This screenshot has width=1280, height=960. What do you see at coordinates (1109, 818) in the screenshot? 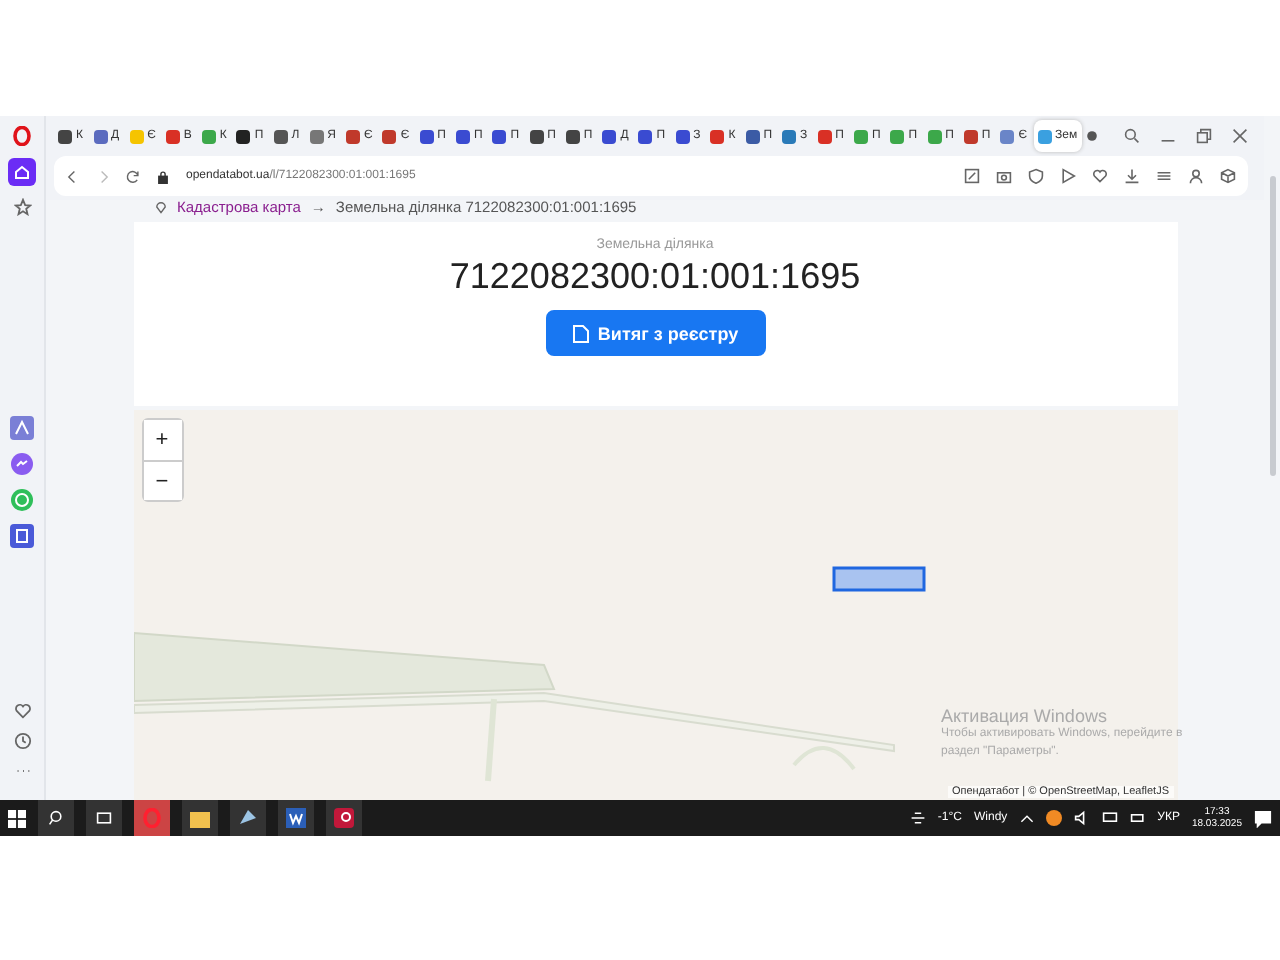
I see `monitor-icon` at bounding box center [1109, 818].